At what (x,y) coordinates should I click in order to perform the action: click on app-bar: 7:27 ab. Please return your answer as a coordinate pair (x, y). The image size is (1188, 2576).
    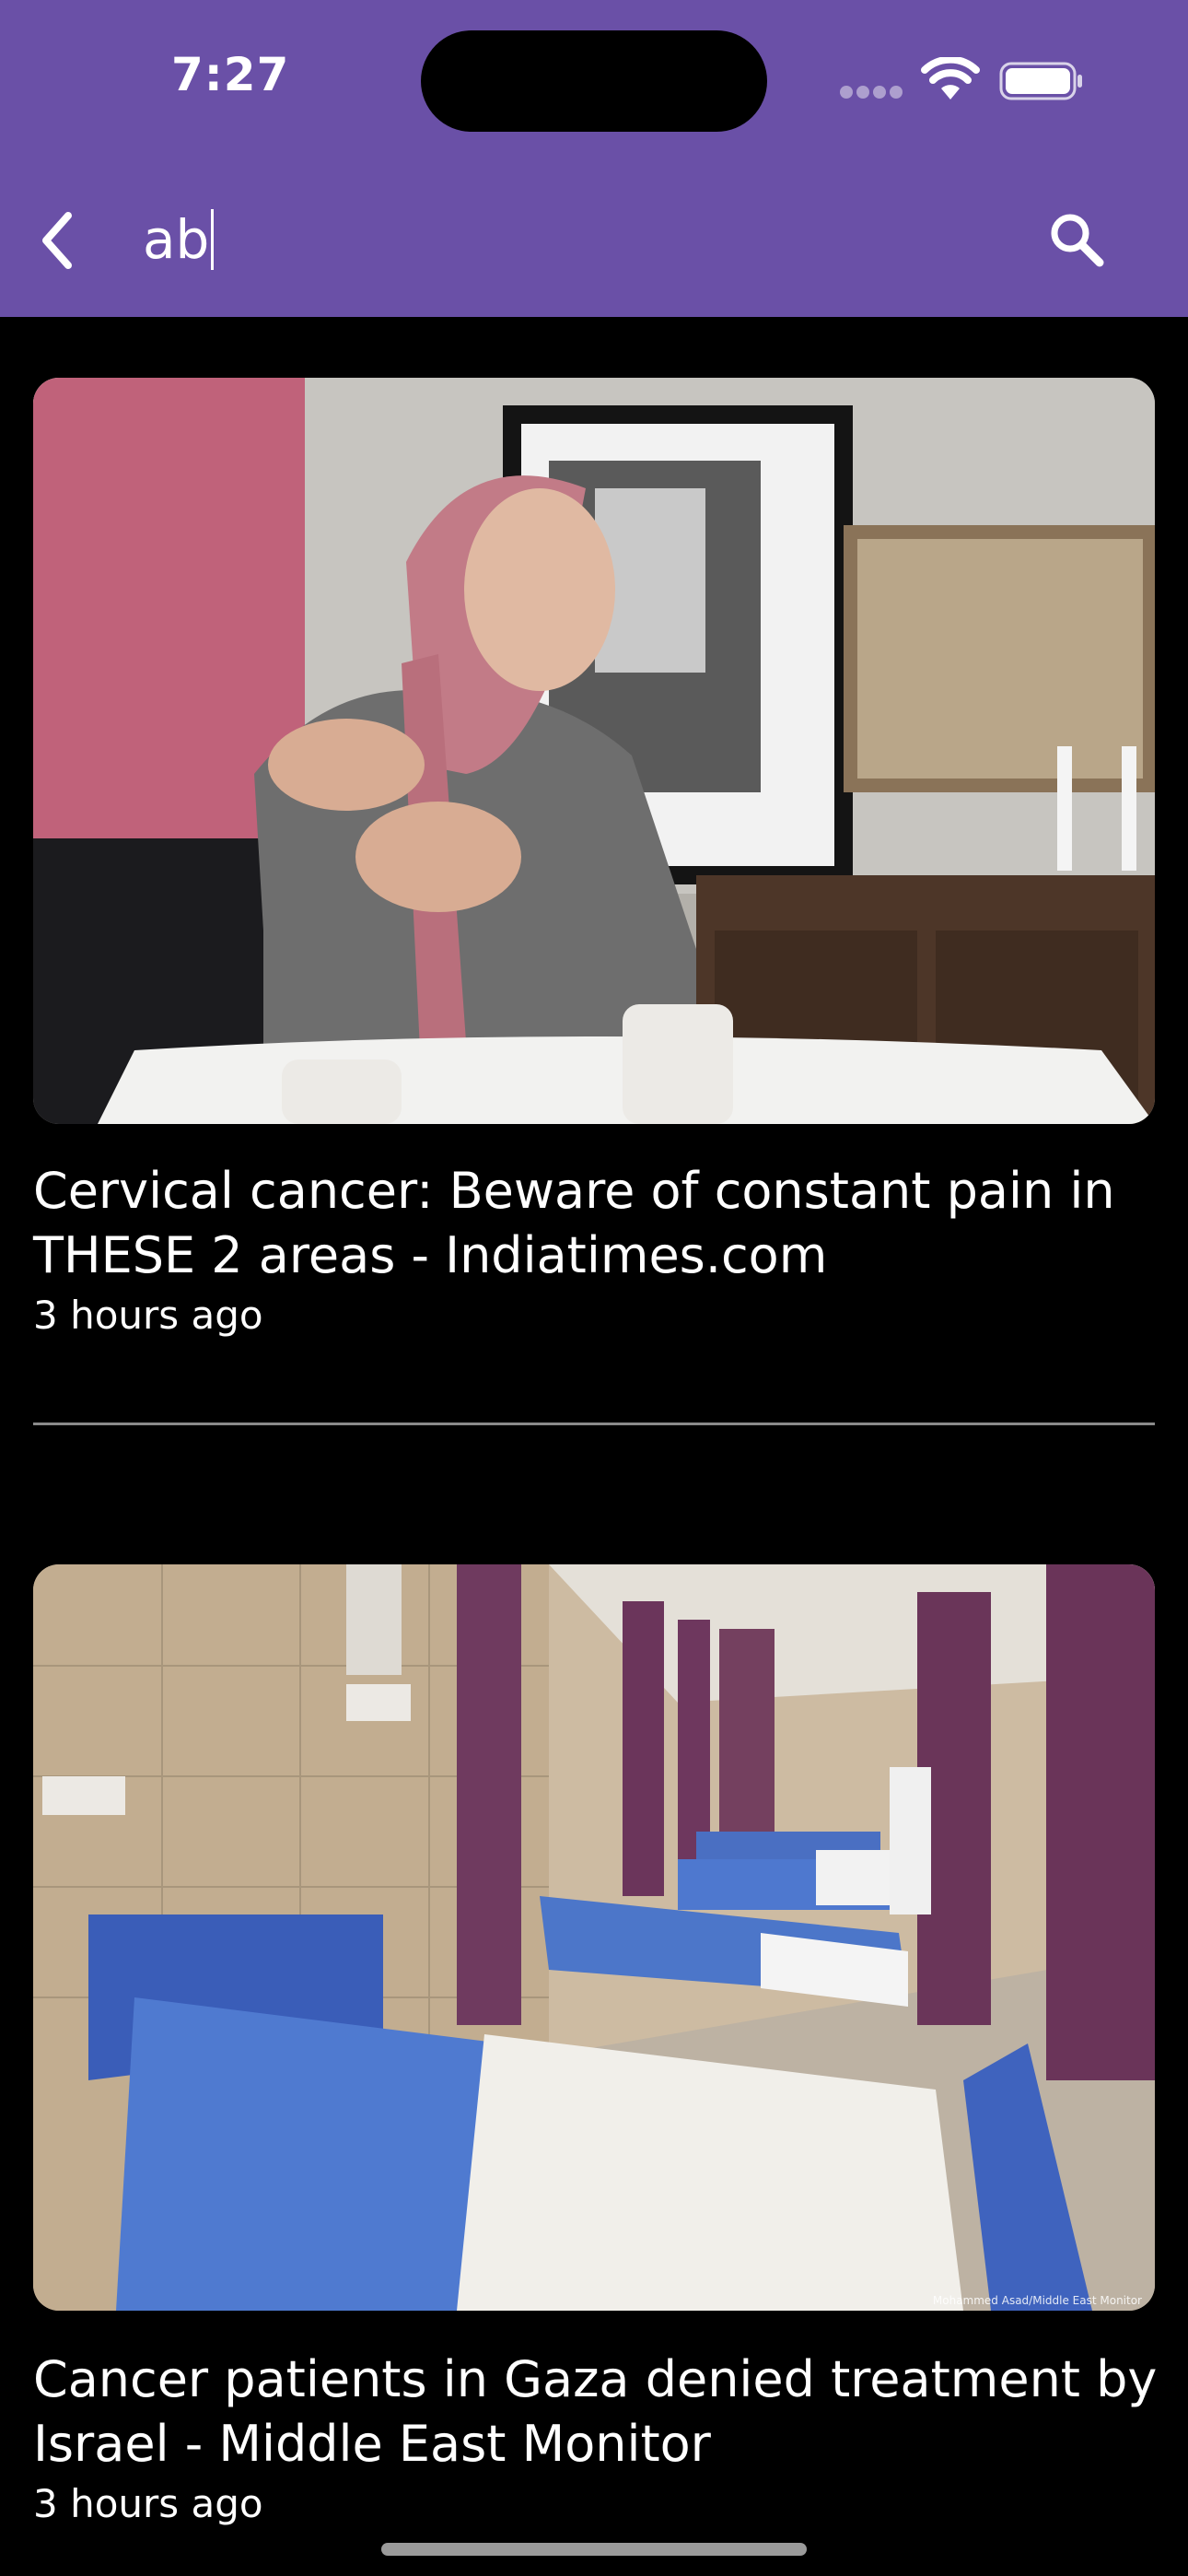
    Looking at the image, I should click on (594, 158).